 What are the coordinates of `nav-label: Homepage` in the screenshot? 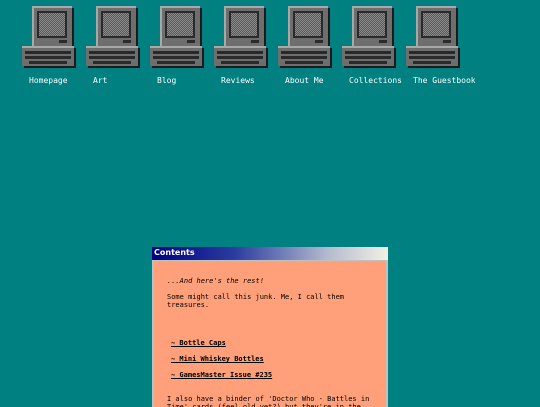 It's located at (48, 80).